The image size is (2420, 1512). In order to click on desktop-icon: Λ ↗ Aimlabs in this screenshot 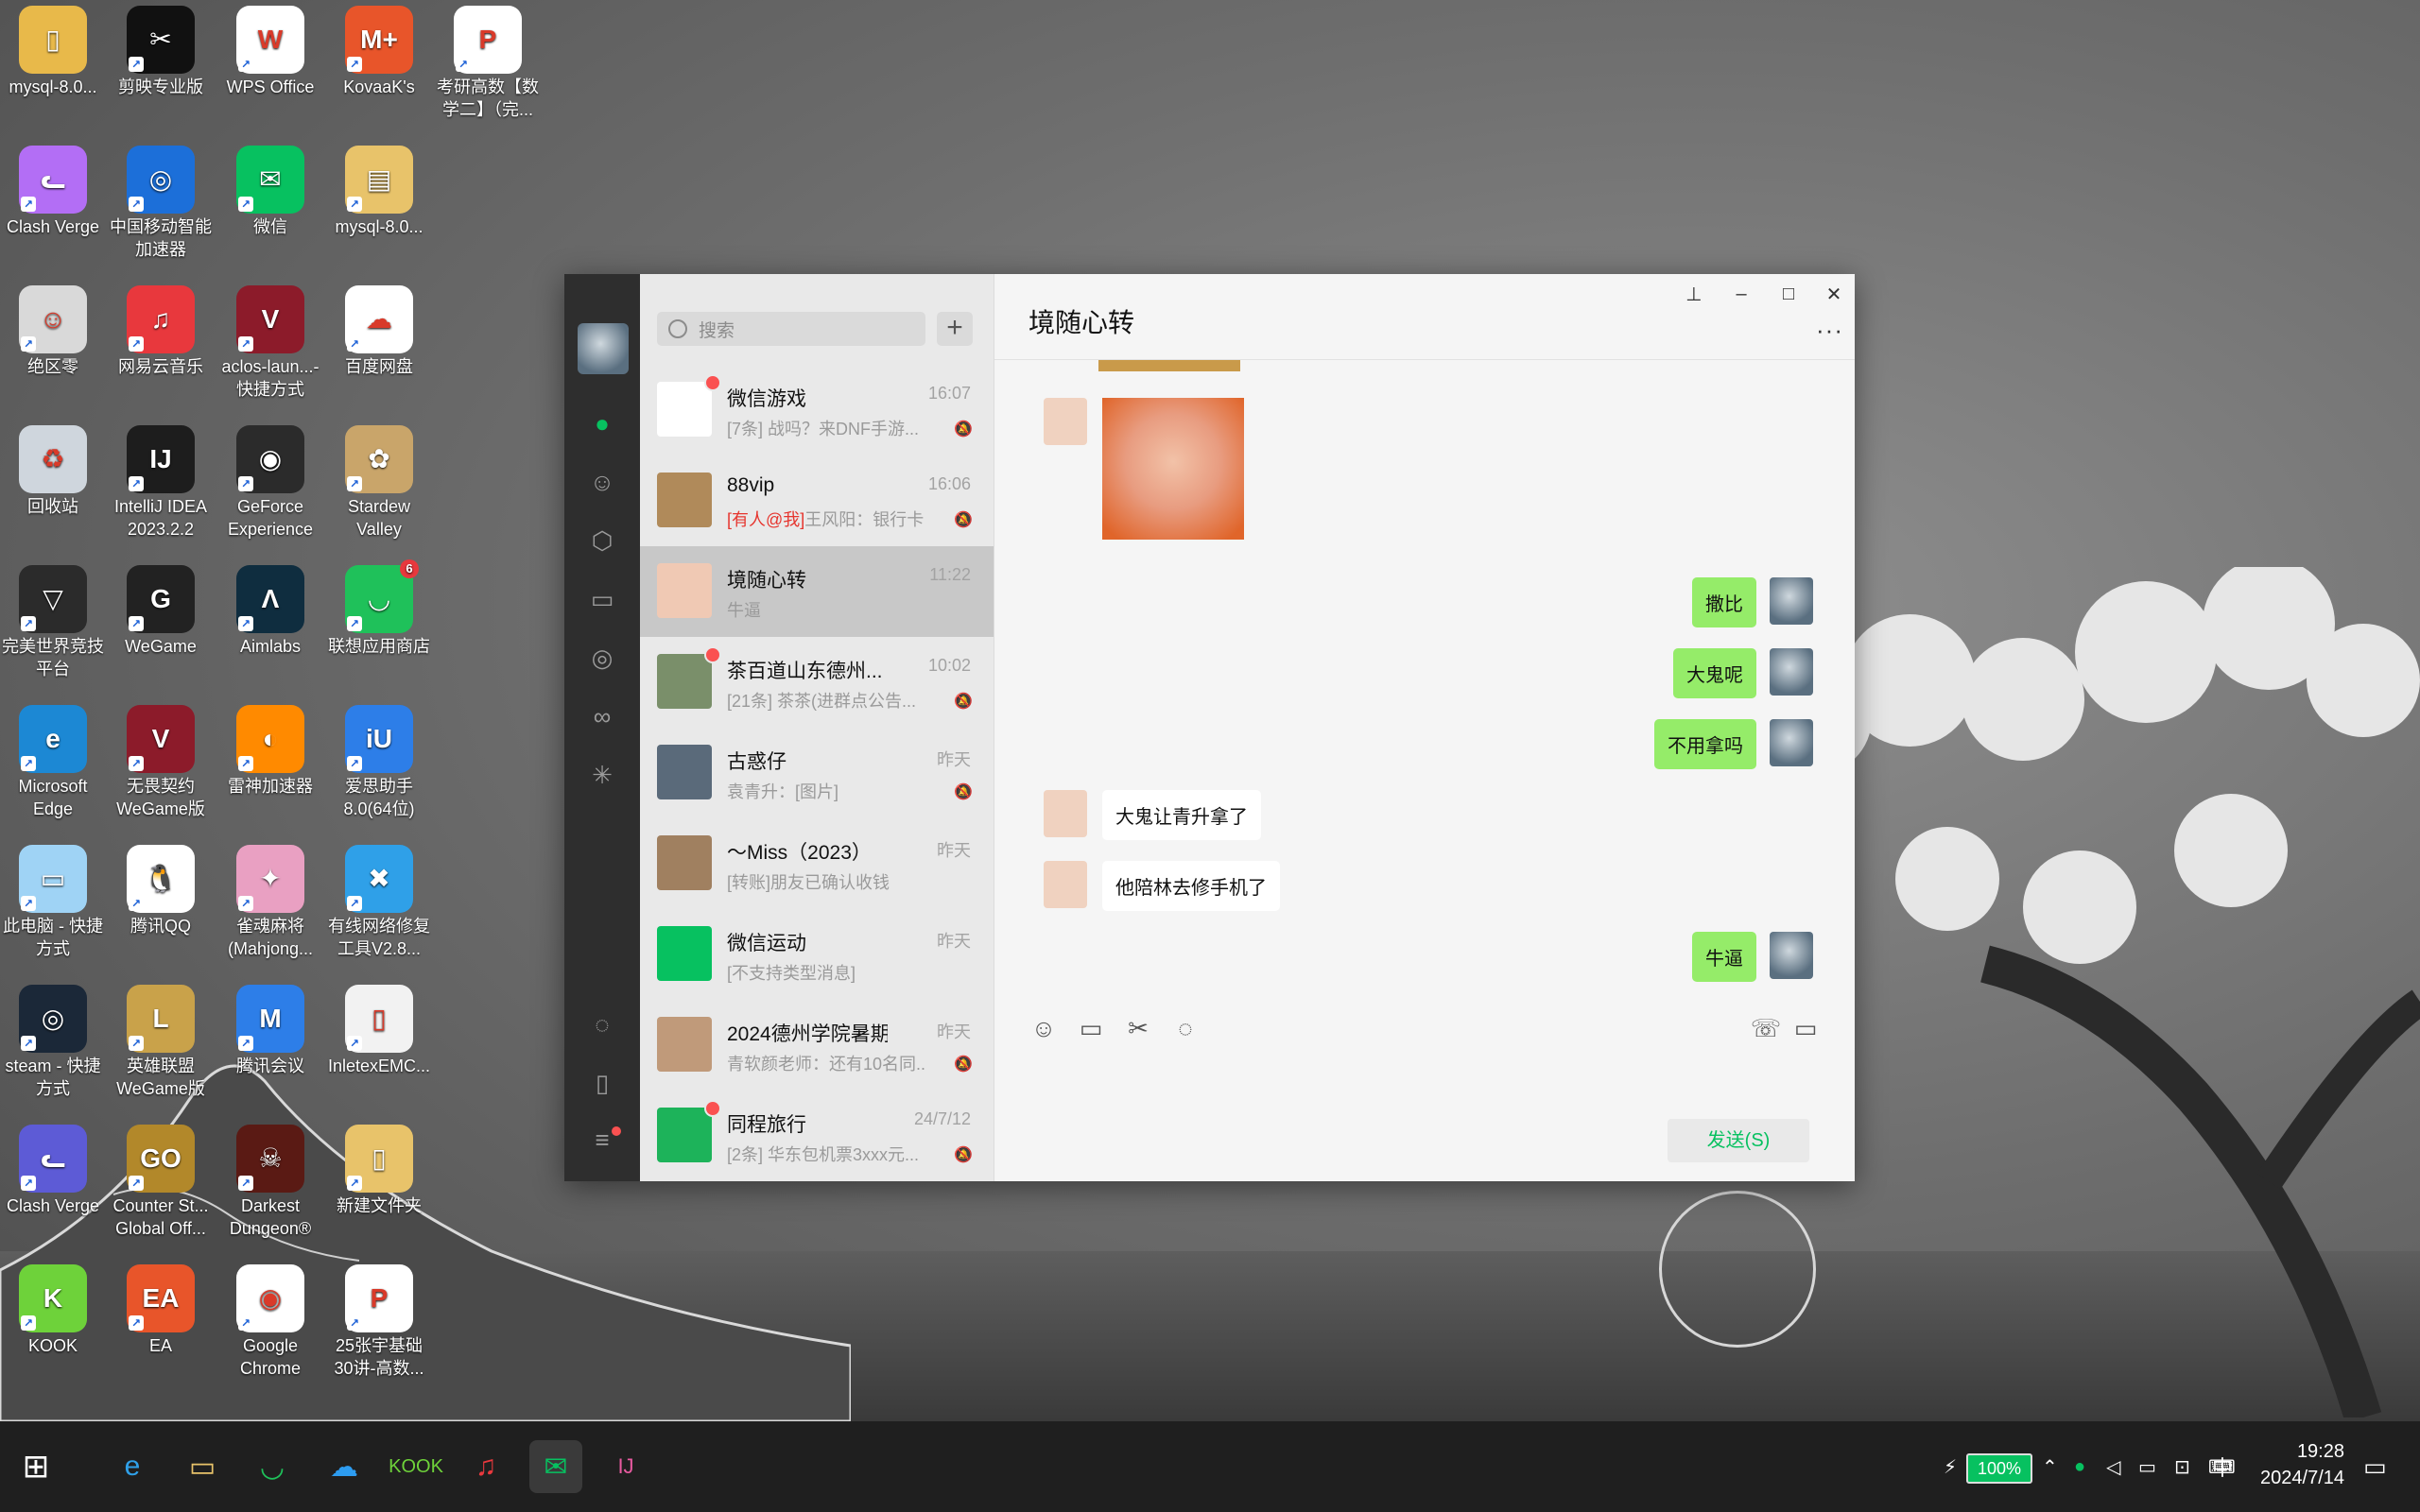, I will do `click(270, 608)`.